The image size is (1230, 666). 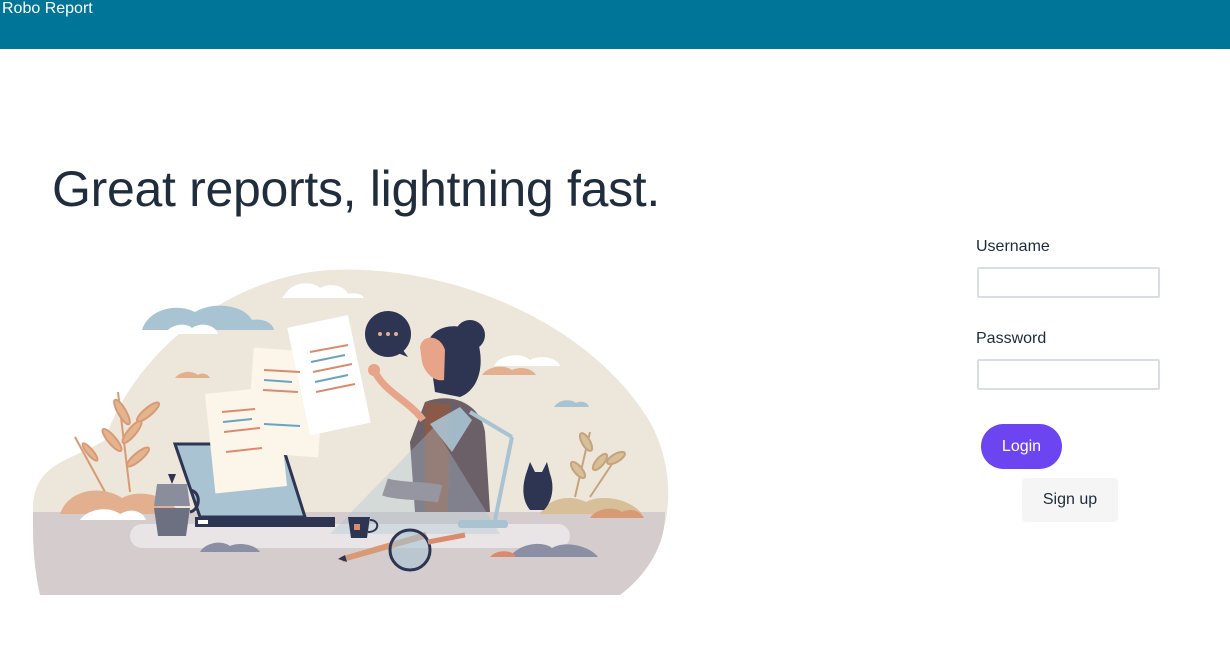 I want to click on signup-button: Sign up, so click(x=1070, y=500).